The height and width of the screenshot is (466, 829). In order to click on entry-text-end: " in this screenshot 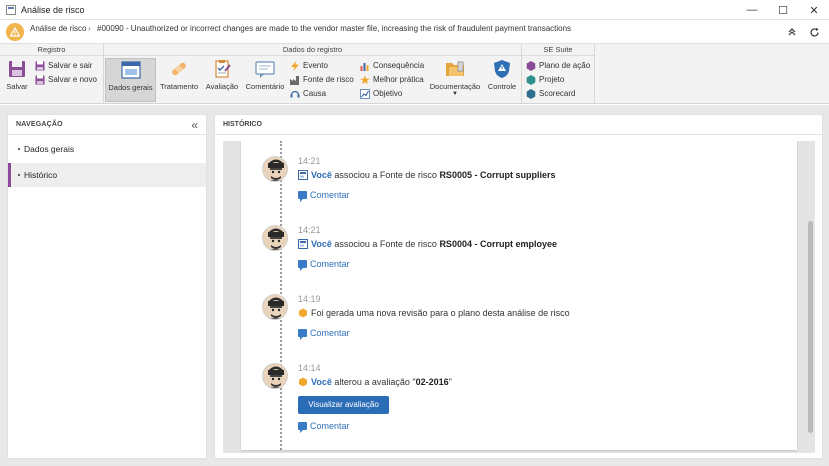, I will do `click(450, 382)`.